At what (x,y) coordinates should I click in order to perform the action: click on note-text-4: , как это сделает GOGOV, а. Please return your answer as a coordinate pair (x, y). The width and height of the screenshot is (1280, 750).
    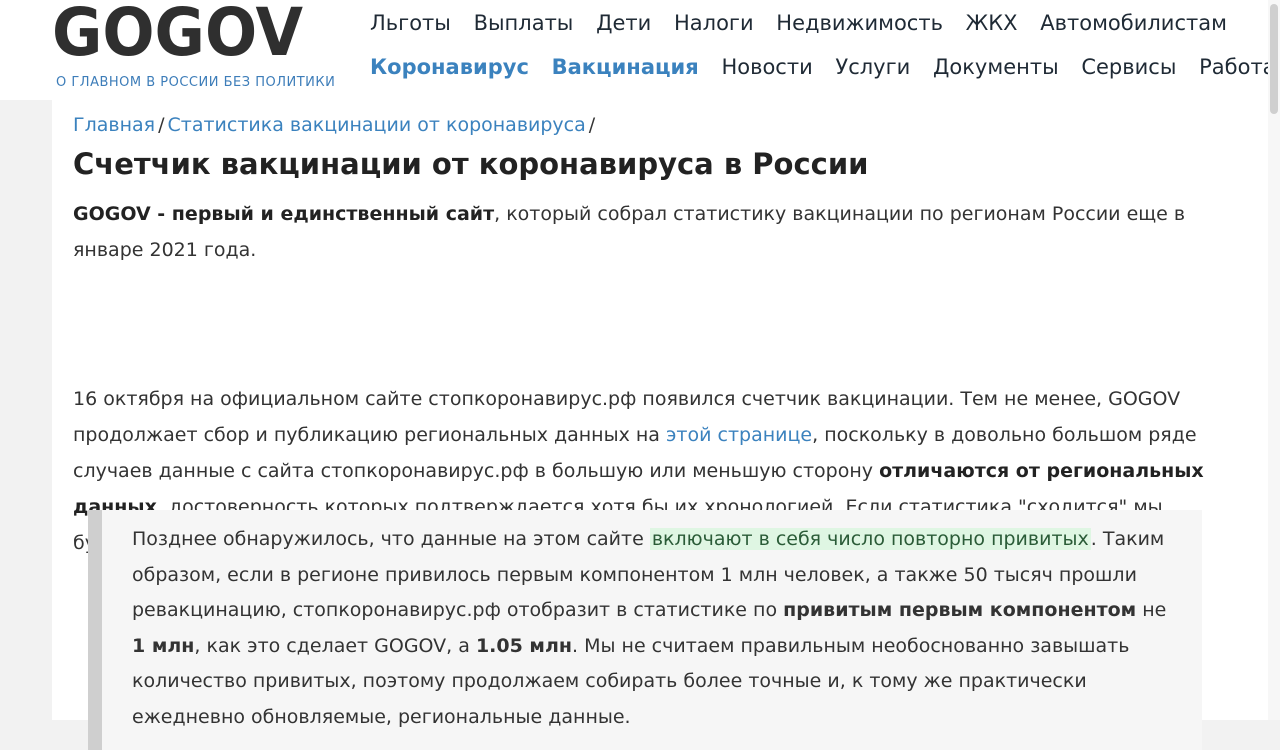
    Looking at the image, I should click on (335, 645).